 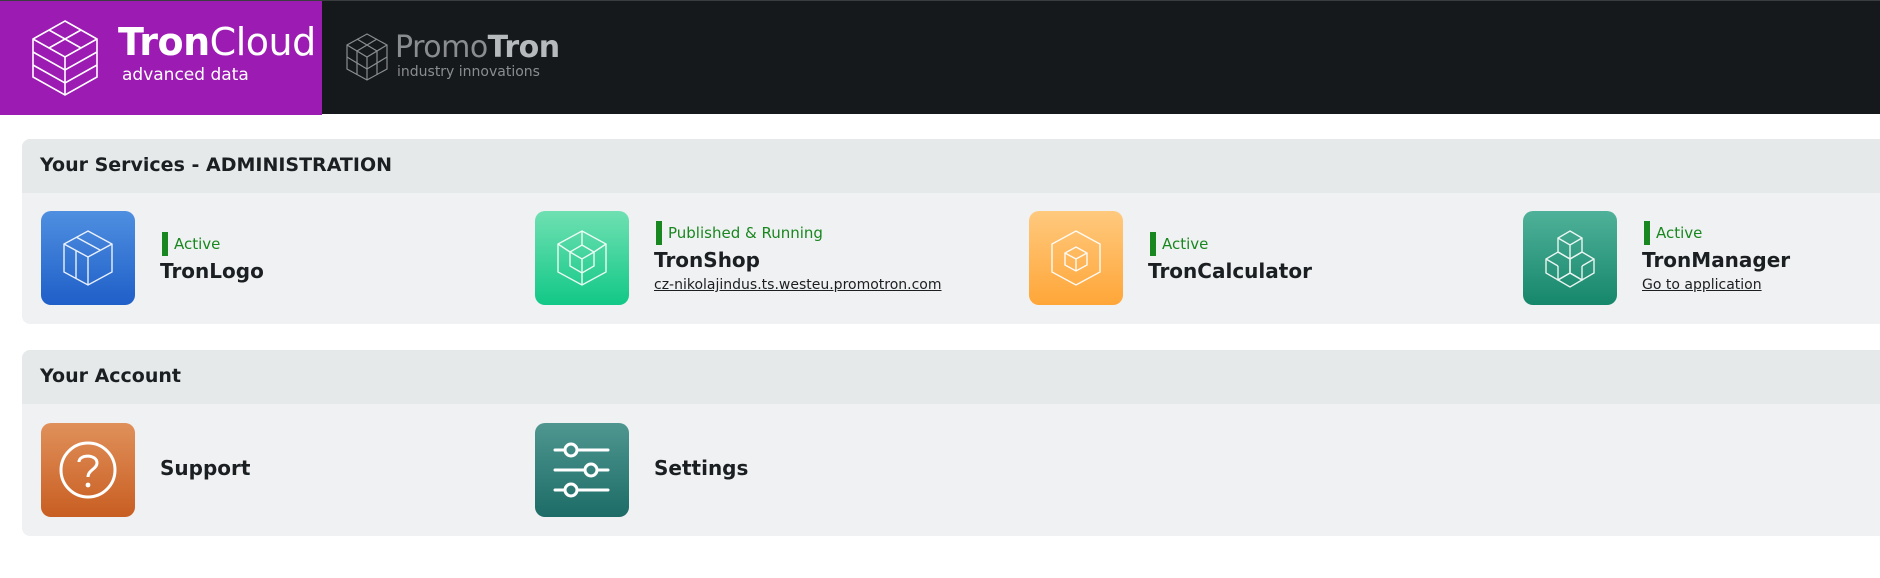 I want to click on tronlogo-status: Active, so click(x=191, y=244).